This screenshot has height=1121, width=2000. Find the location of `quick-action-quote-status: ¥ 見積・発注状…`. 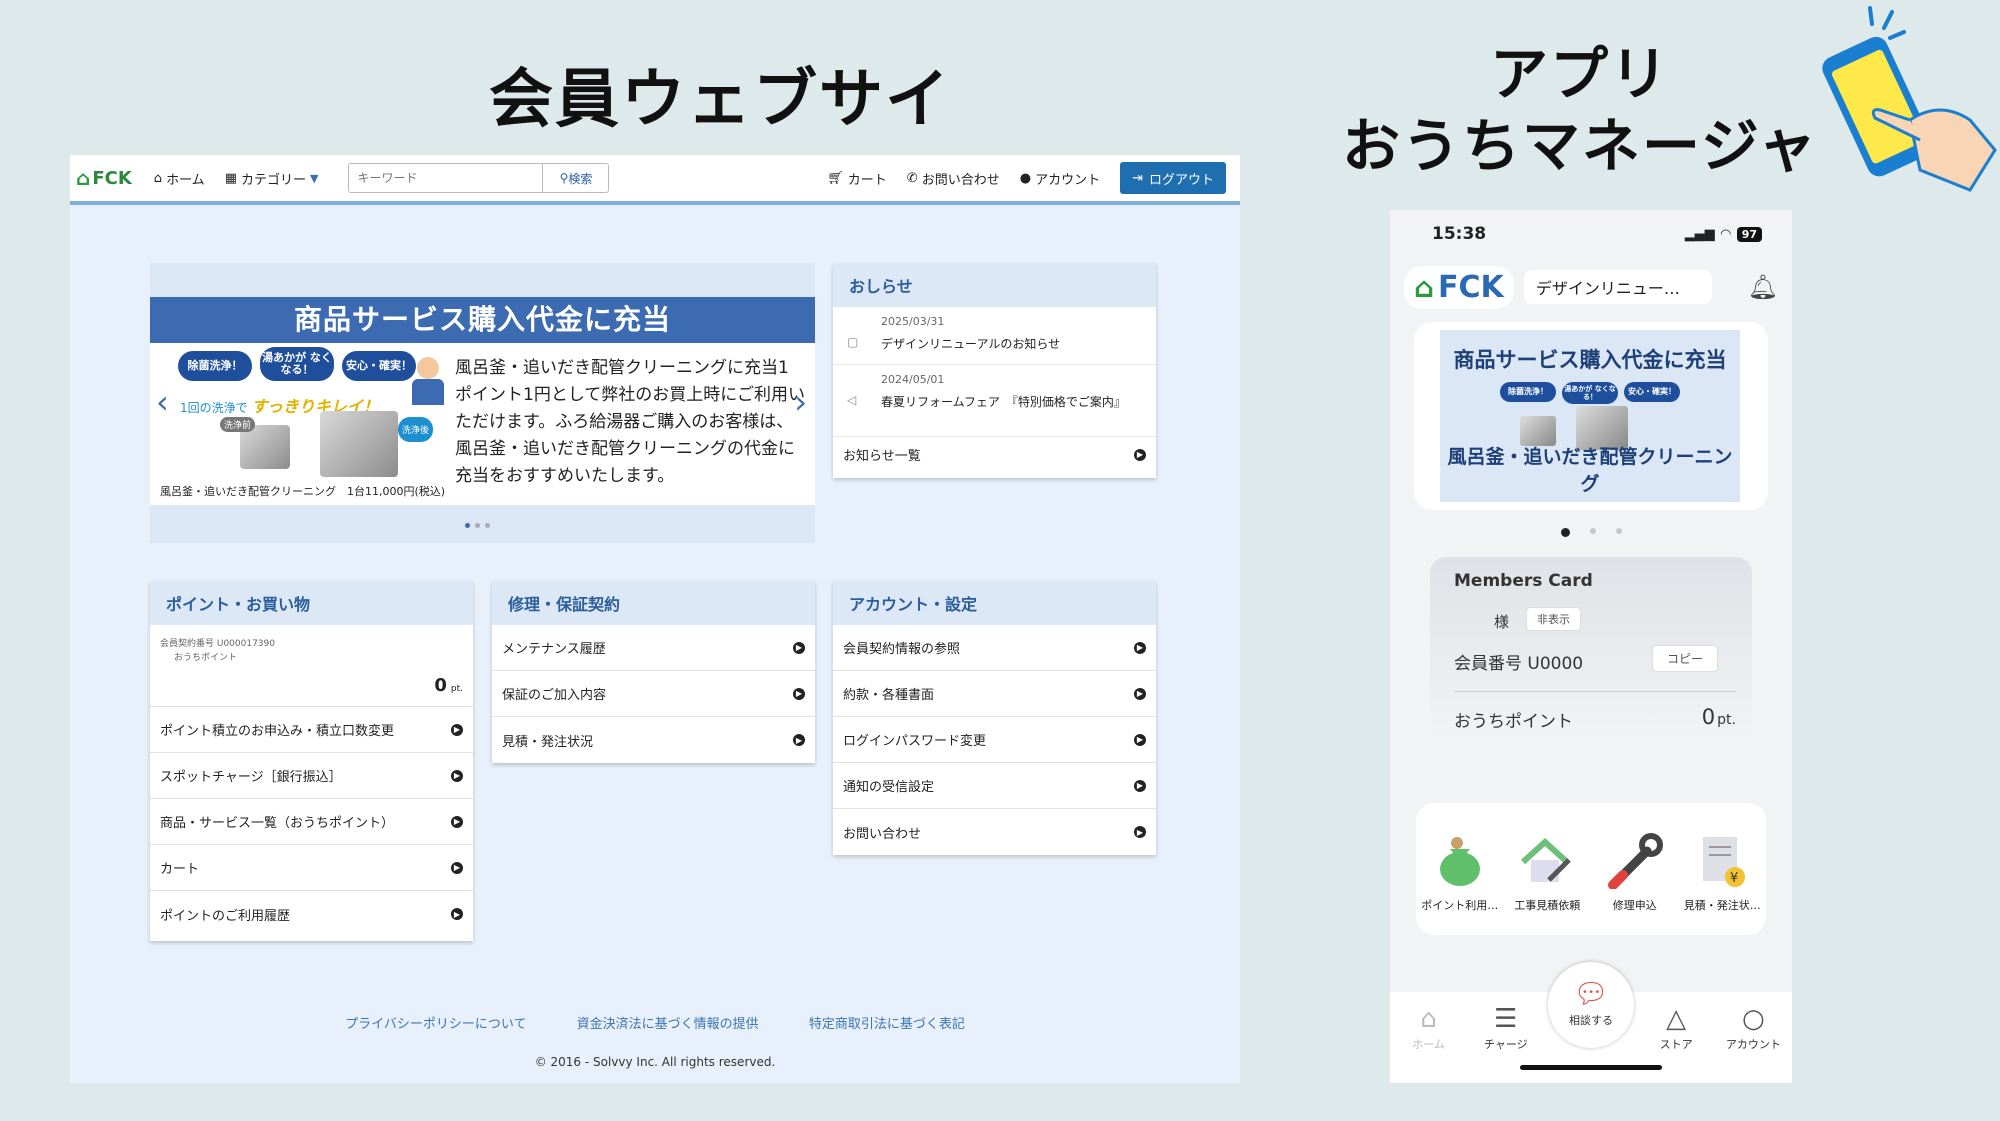

quick-action-quote-status: ¥ 見積・発注状… is located at coordinates (1722, 873).